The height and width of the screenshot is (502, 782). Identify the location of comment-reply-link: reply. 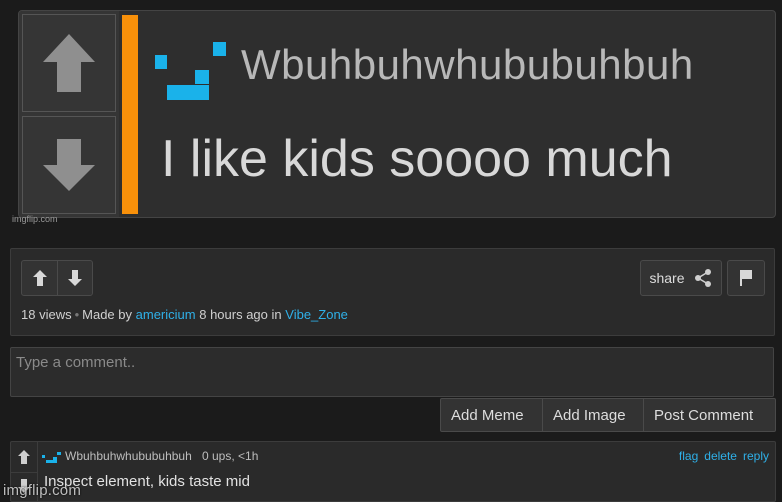
(756, 456).